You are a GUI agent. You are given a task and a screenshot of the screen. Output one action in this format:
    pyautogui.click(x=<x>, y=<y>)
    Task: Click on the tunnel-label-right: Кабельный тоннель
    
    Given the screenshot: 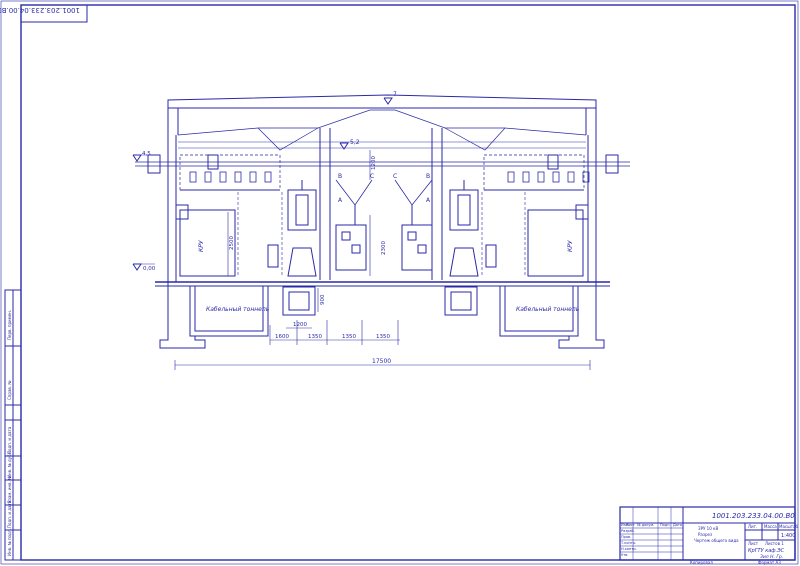 What is the action you would take?
    pyautogui.click(x=548, y=309)
    